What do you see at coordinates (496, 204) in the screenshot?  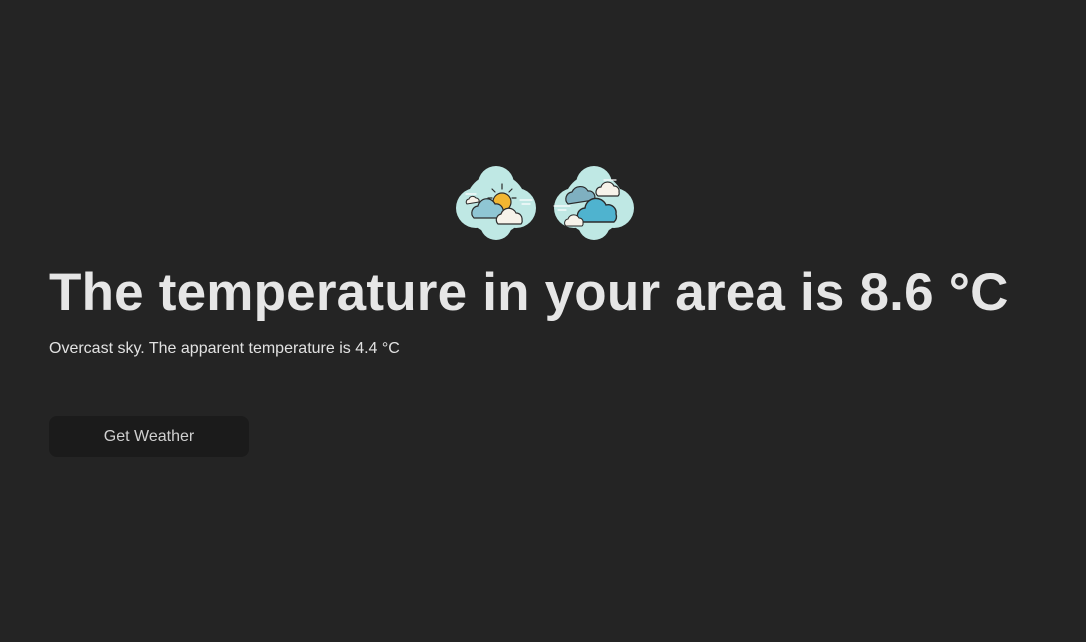 I see `partly-cloudy-icon` at bounding box center [496, 204].